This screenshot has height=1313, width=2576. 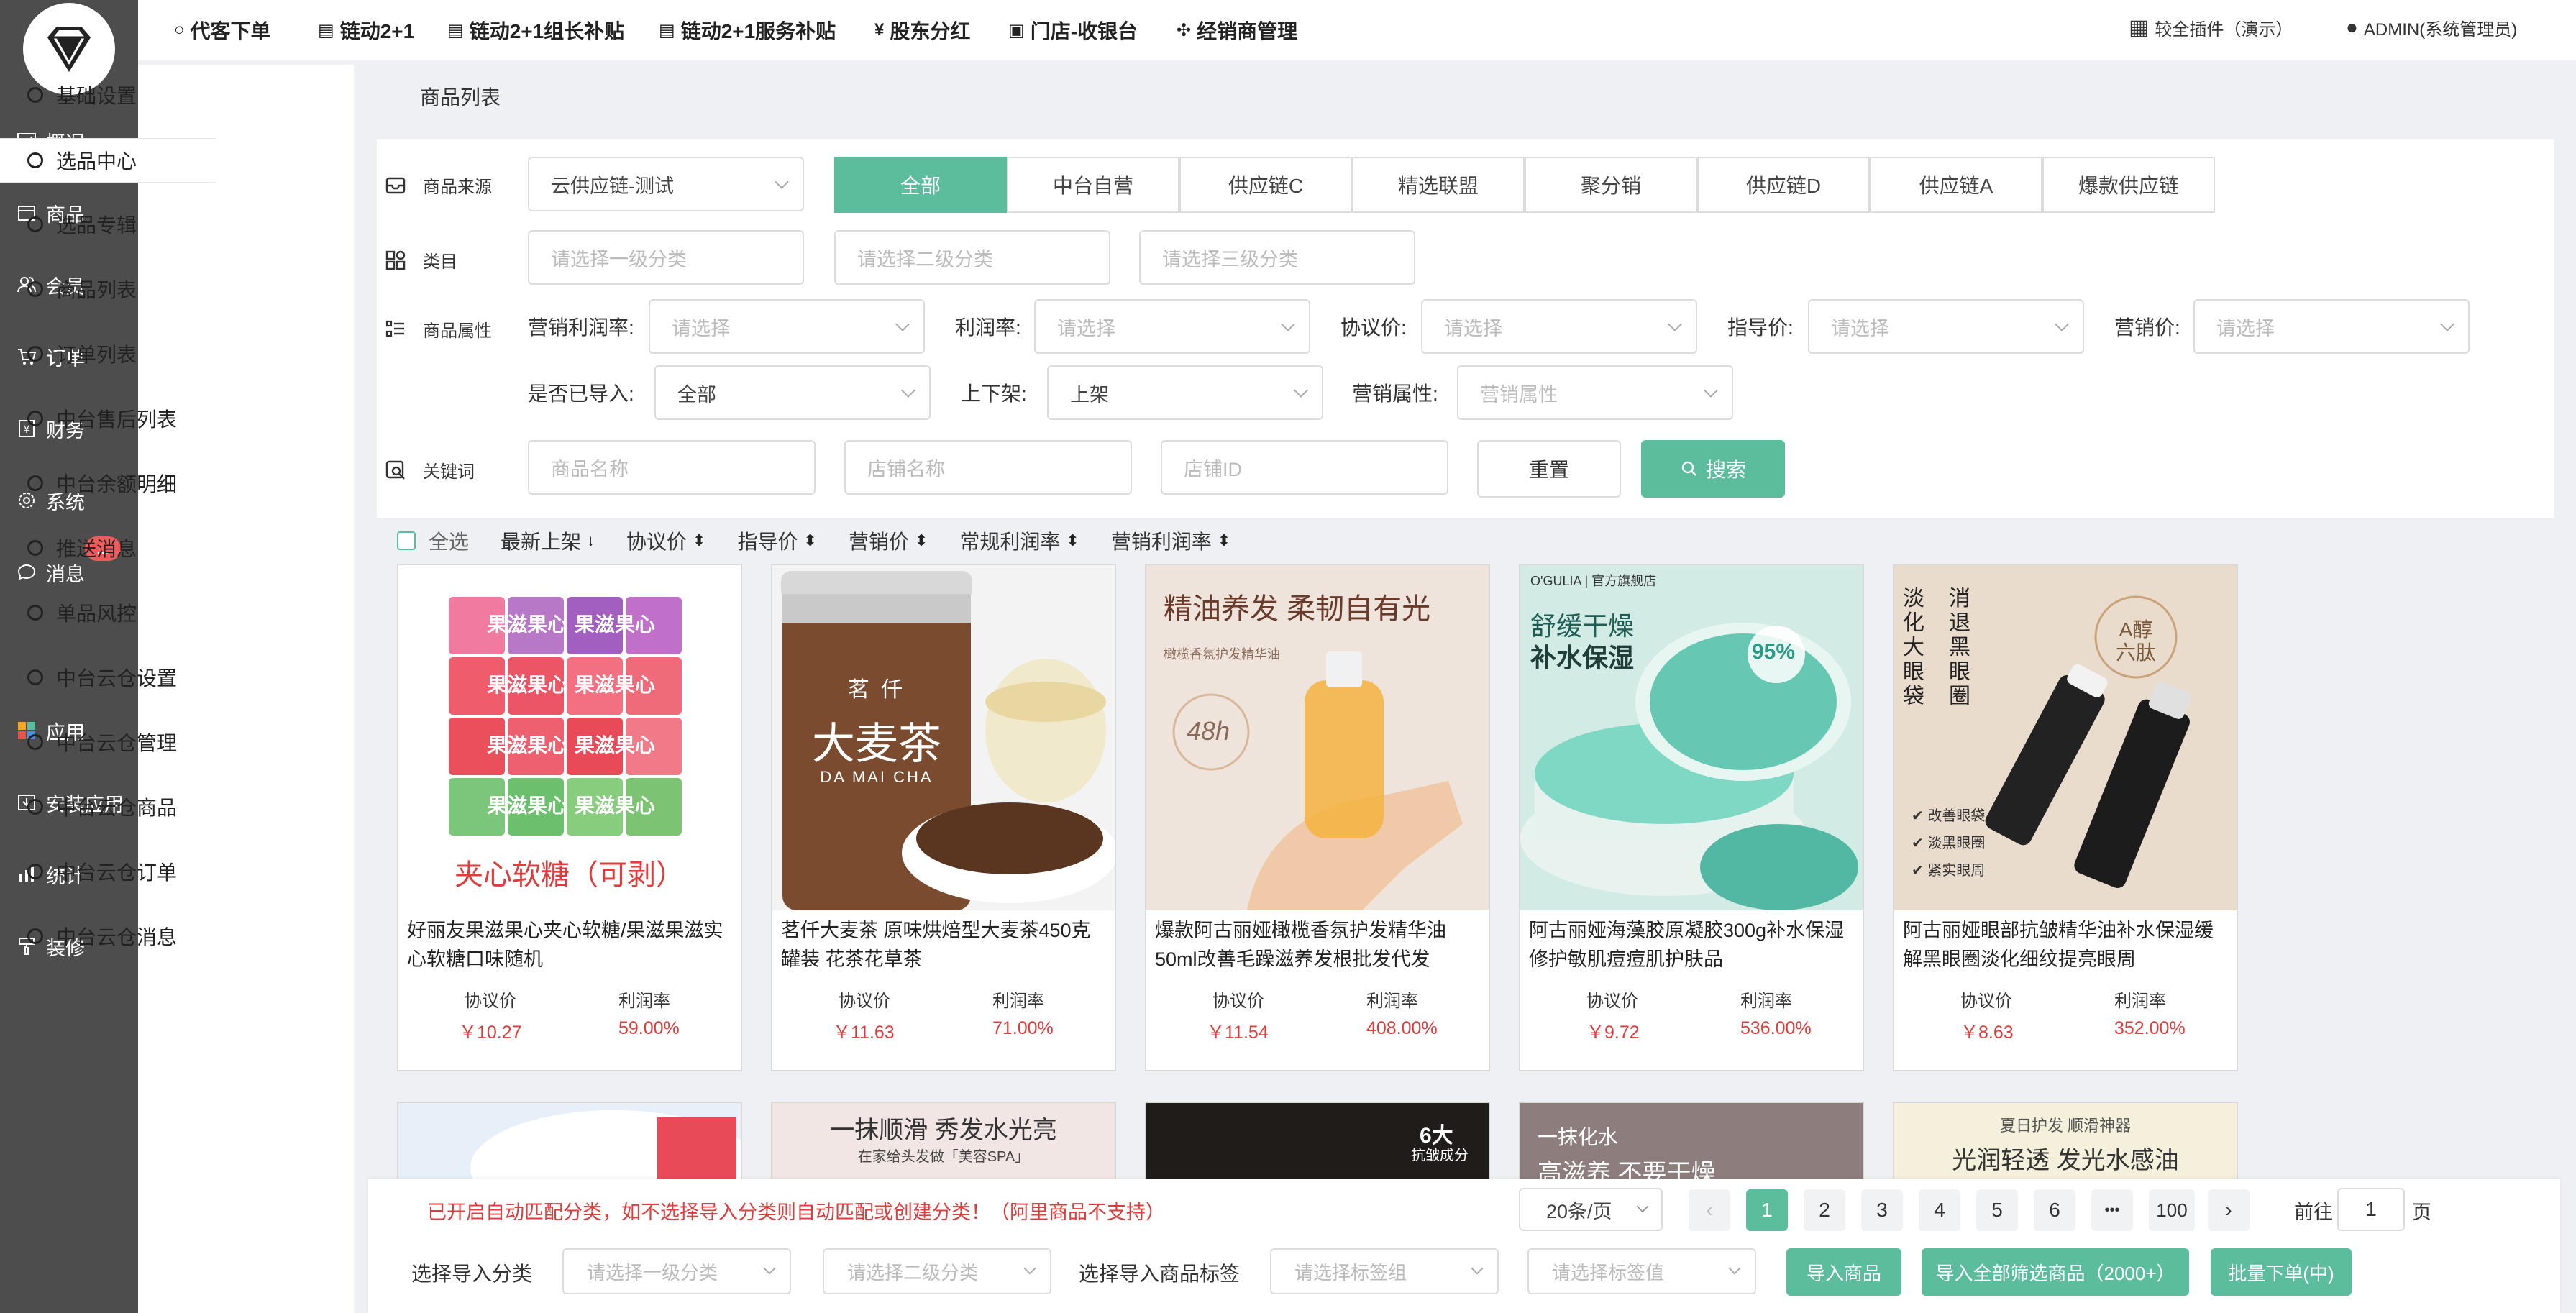 I want to click on select-all-label: 全选, so click(x=449, y=540).